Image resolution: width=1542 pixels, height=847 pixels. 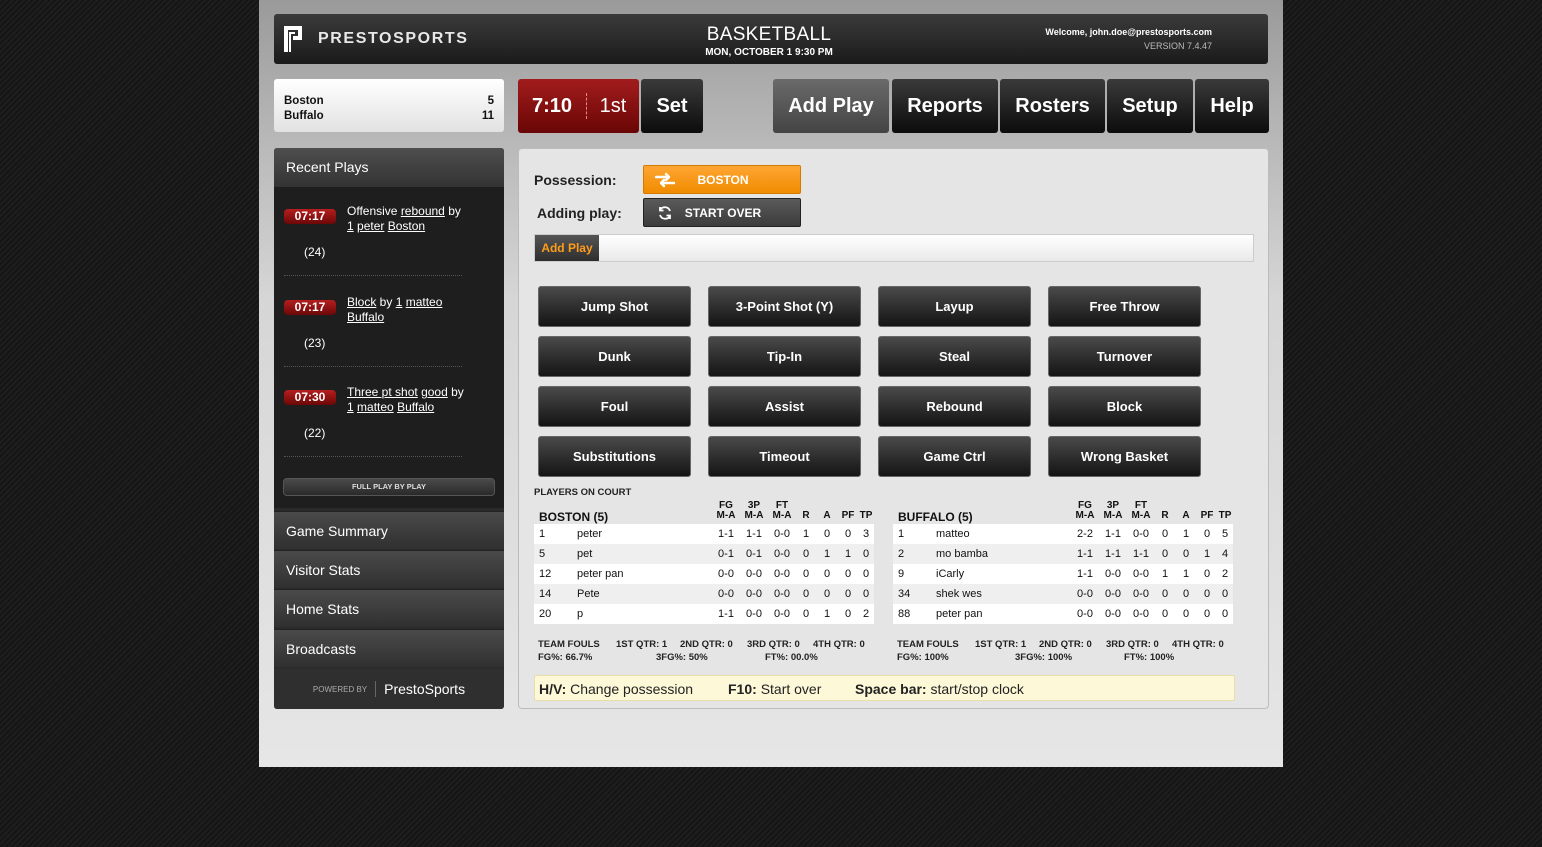 What do you see at coordinates (389, 101) in the screenshot?
I see `score-row-visitor: Boston 5` at bounding box center [389, 101].